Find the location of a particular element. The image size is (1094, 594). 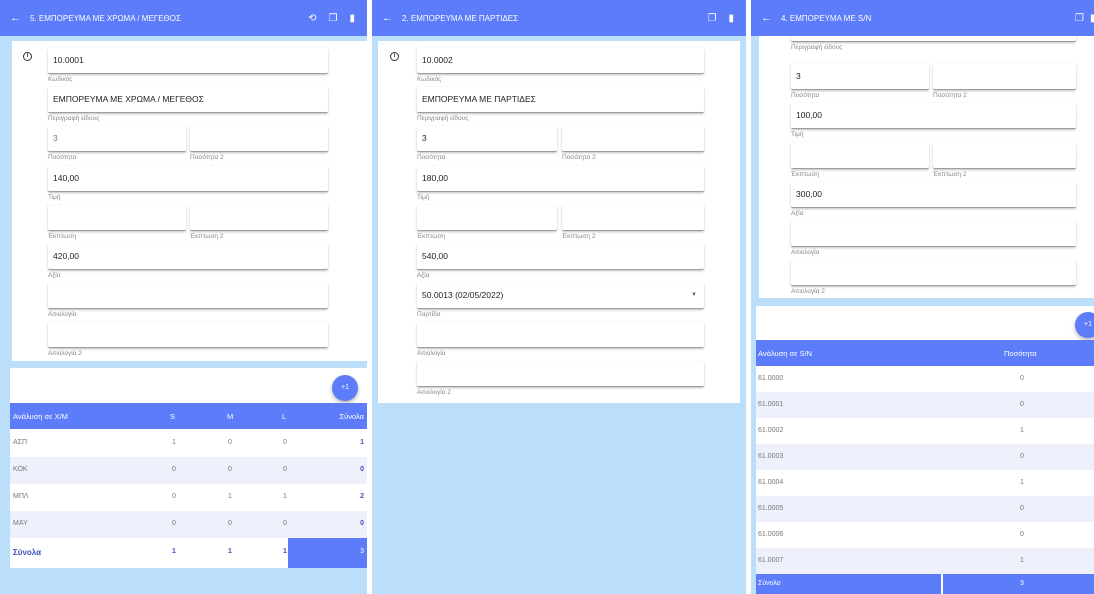

value-field: 300,00 is located at coordinates (933, 195).